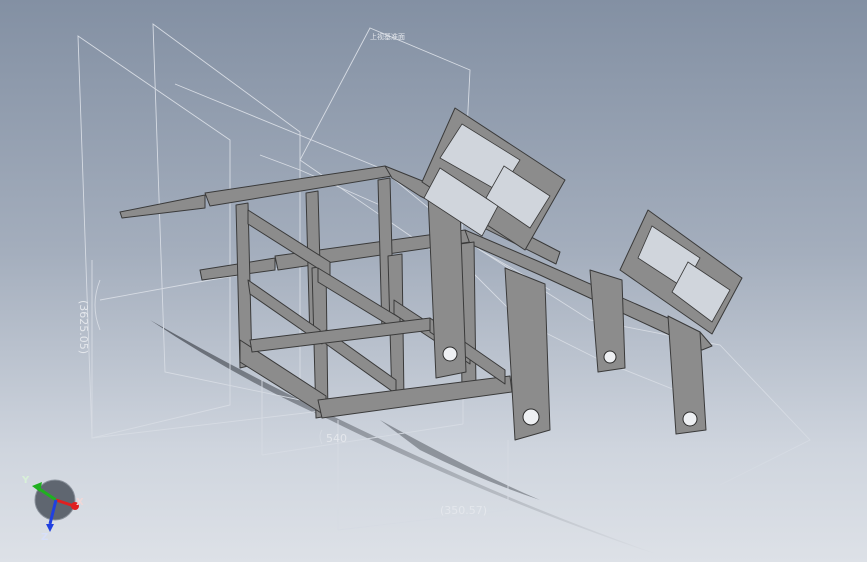 This screenshot has height=562, width=867. I want to click on triad-x-label: X, so click(80, 502).